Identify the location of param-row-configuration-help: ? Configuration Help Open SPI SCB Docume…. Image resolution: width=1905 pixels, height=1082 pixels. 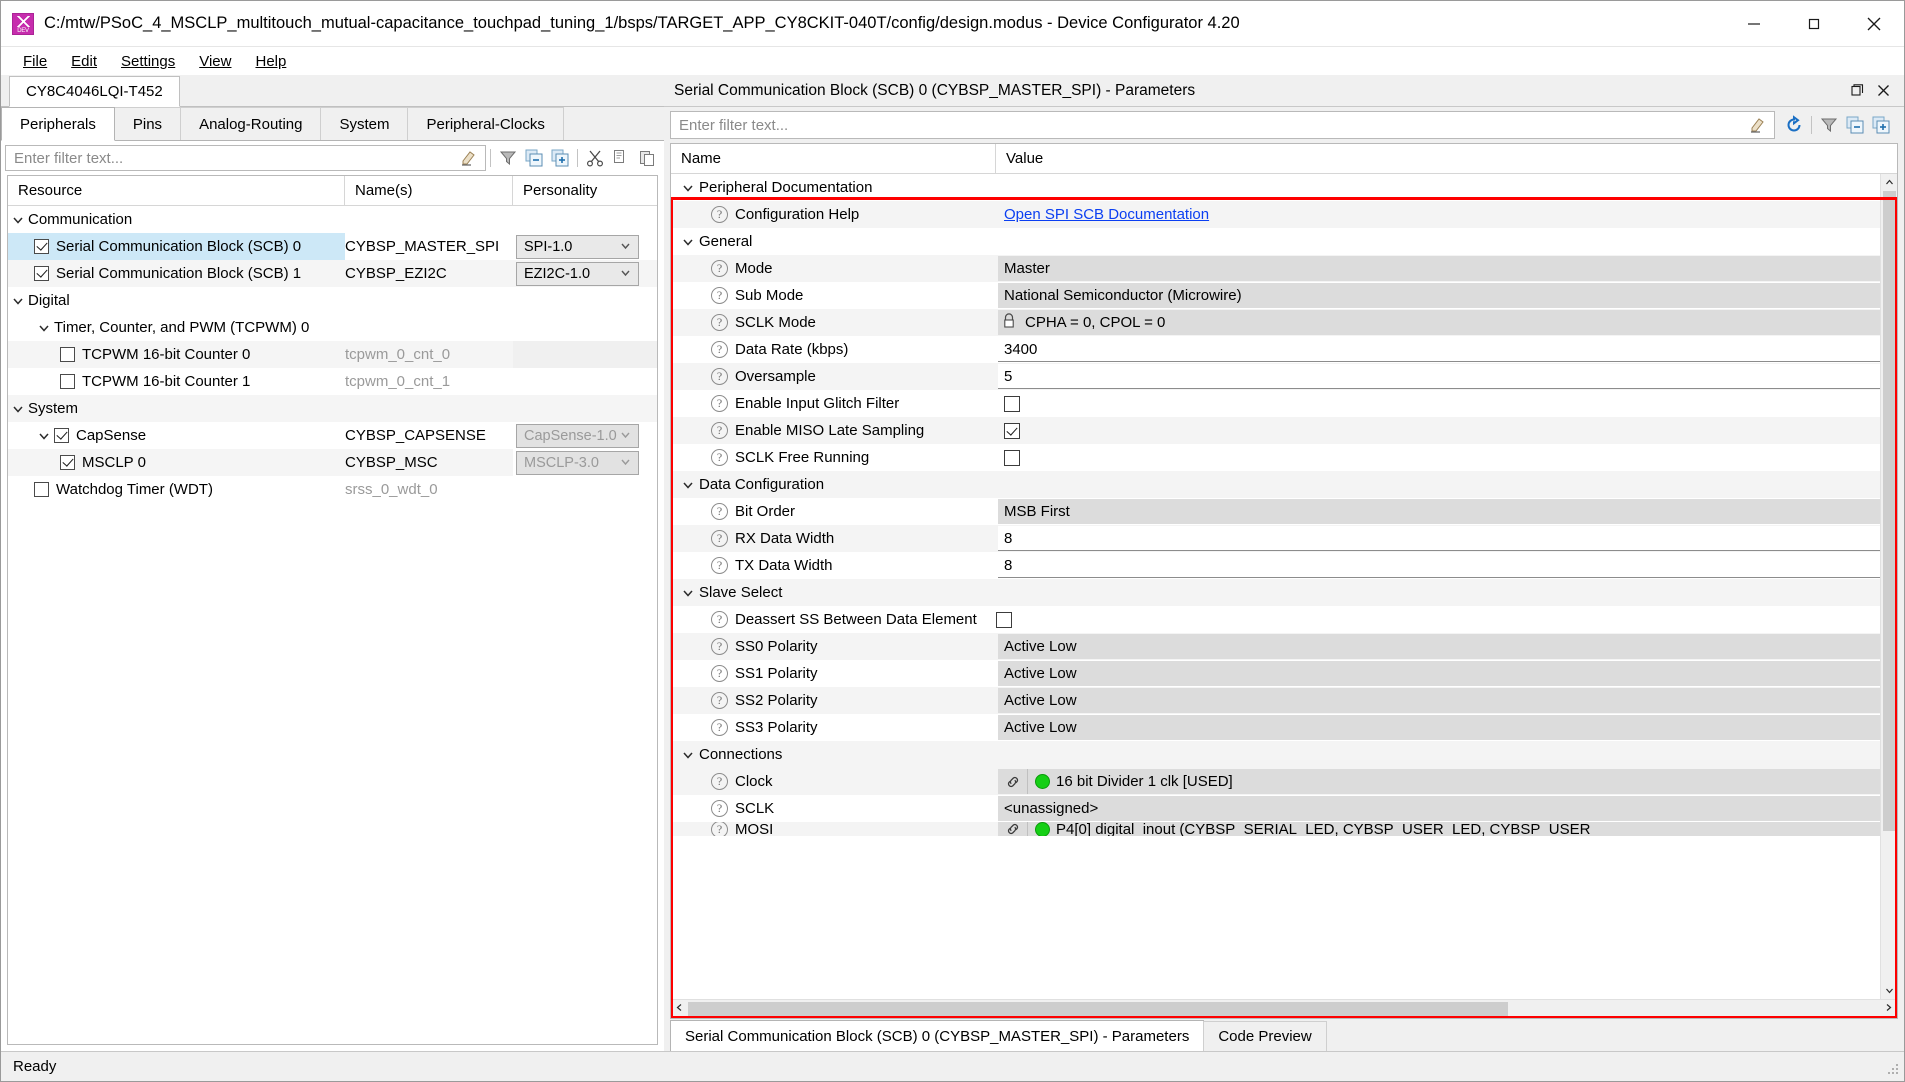
(1275, 214).